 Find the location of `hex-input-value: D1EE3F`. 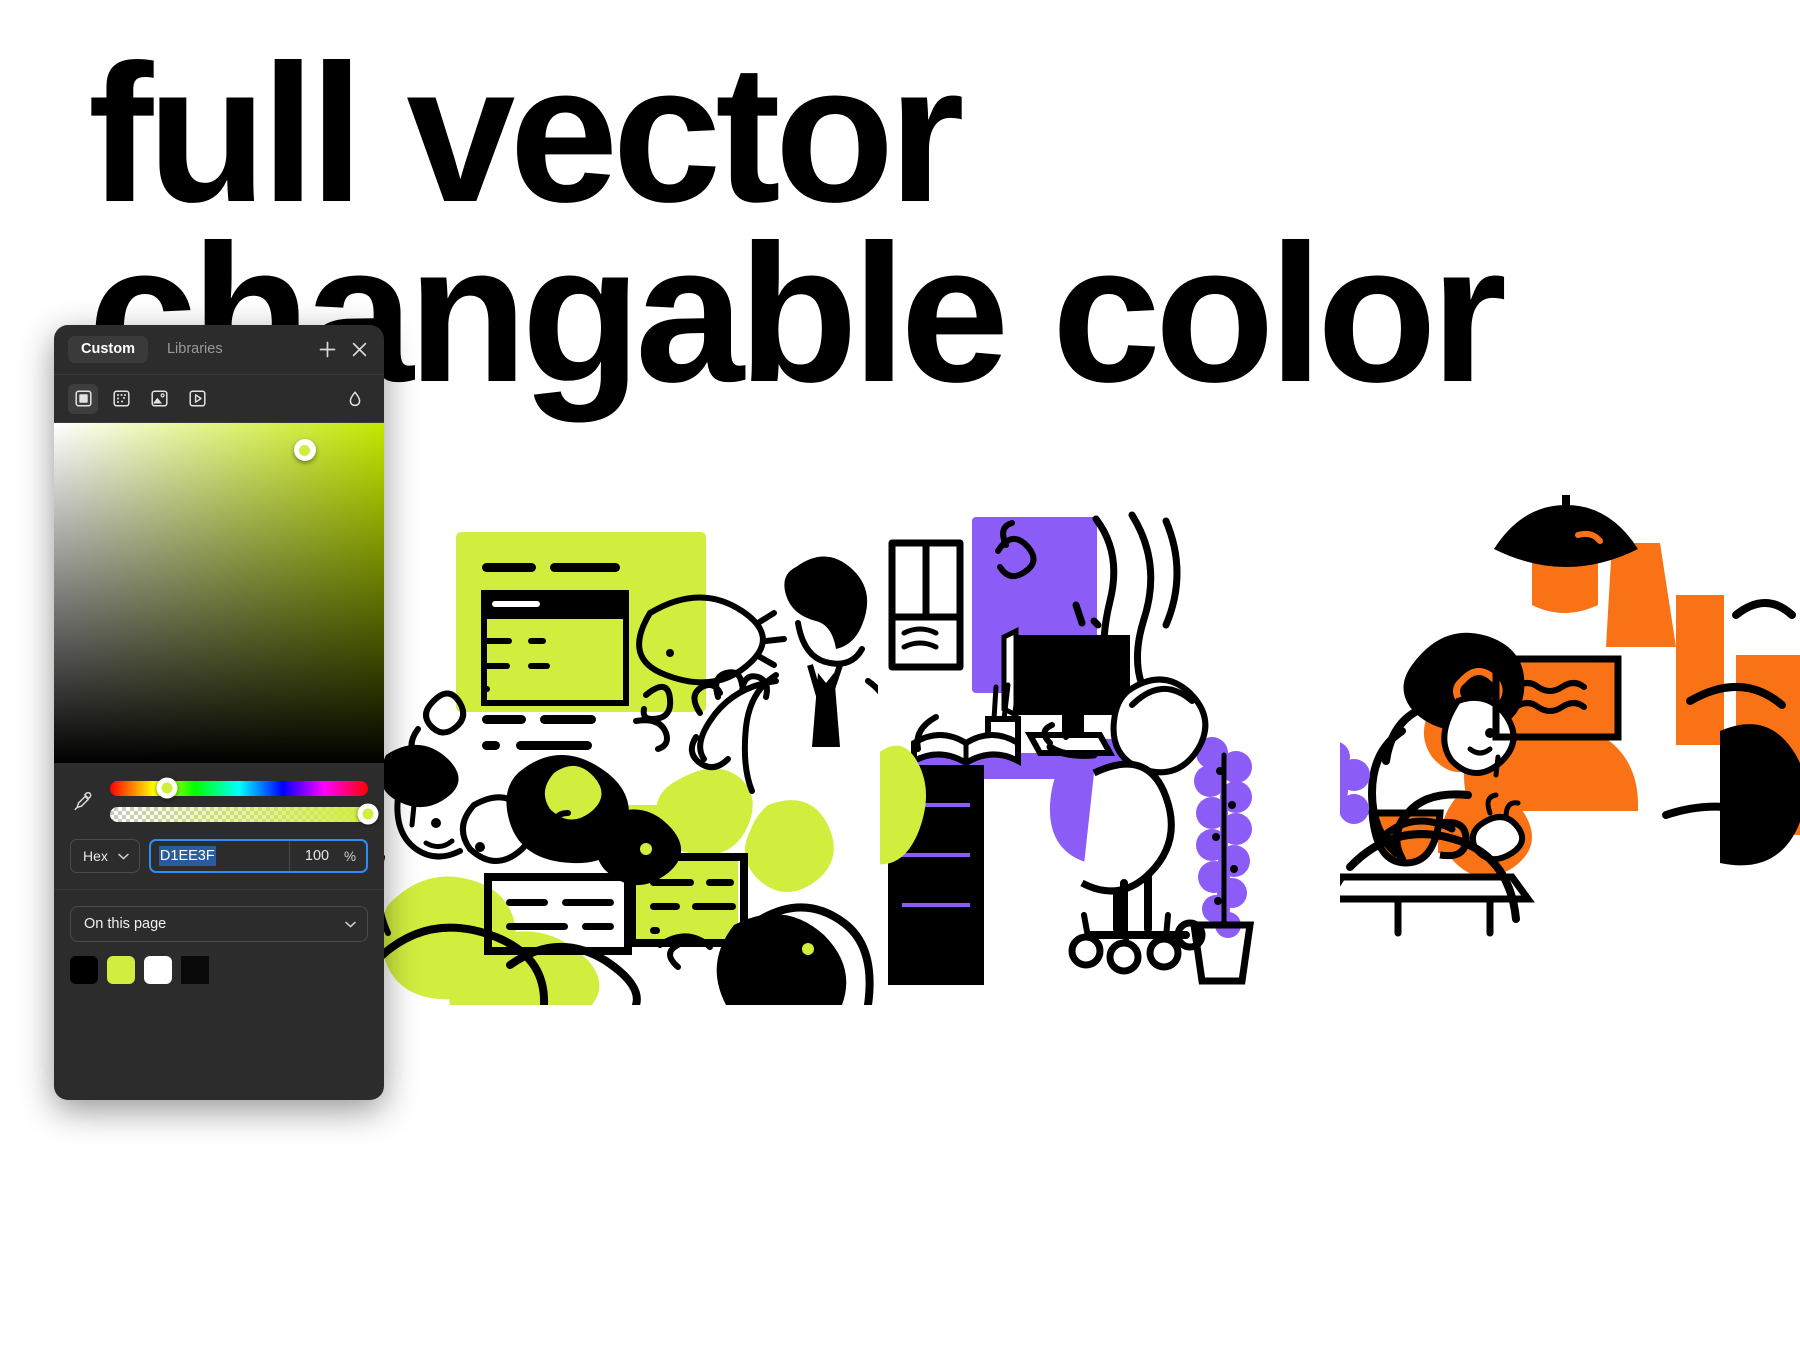

hex-input-value: D1EE3F is located at coordinates (187, 855).